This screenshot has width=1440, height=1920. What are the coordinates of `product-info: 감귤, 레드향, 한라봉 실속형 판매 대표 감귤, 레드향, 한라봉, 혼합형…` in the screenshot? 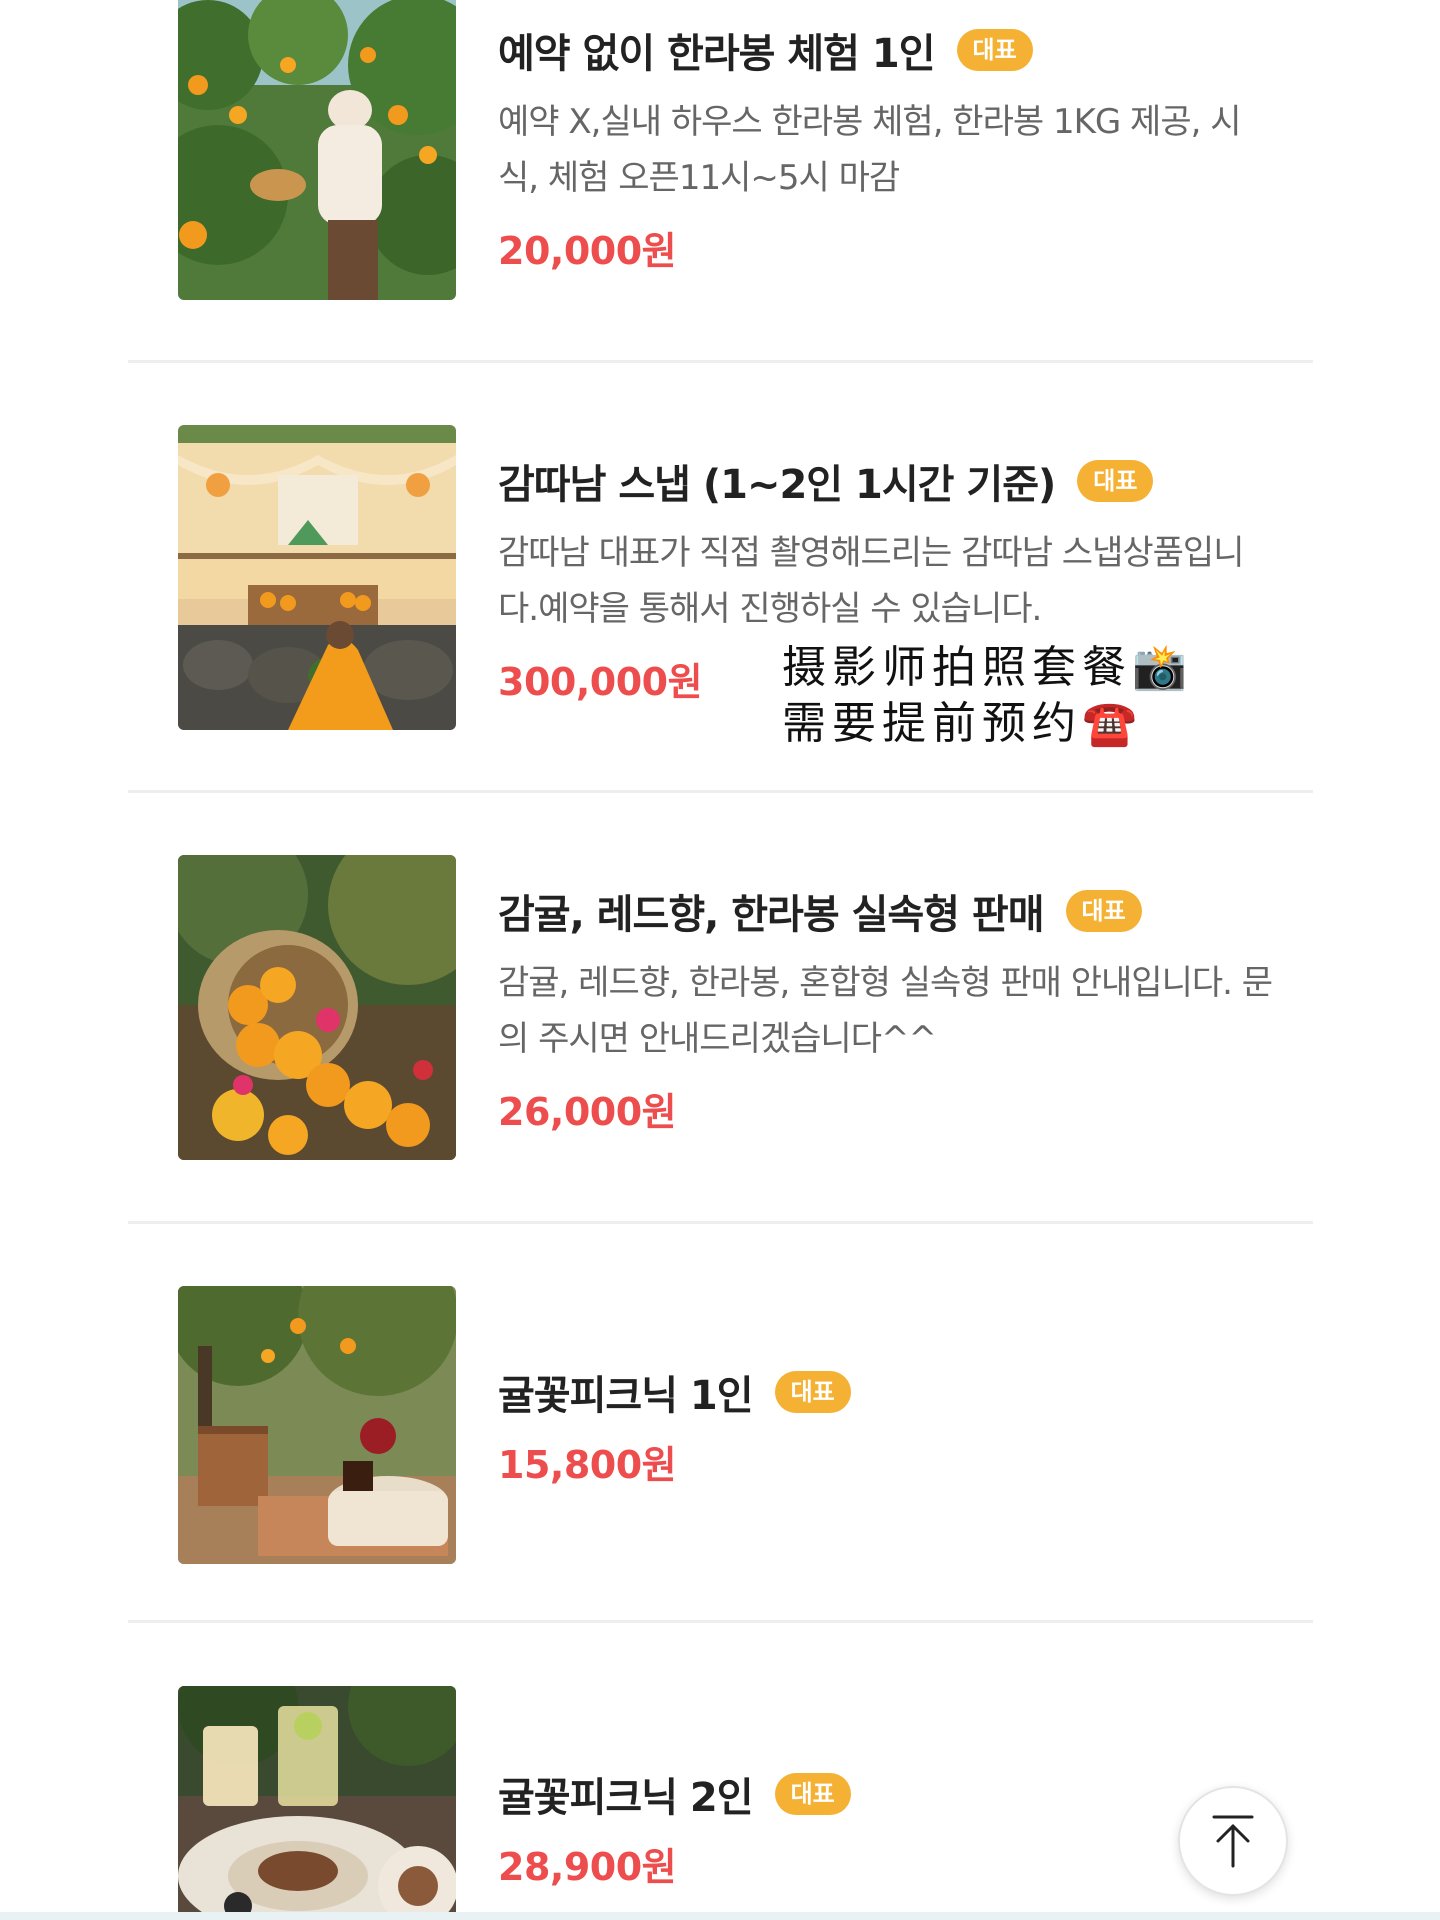 It's located at (898, 1009).